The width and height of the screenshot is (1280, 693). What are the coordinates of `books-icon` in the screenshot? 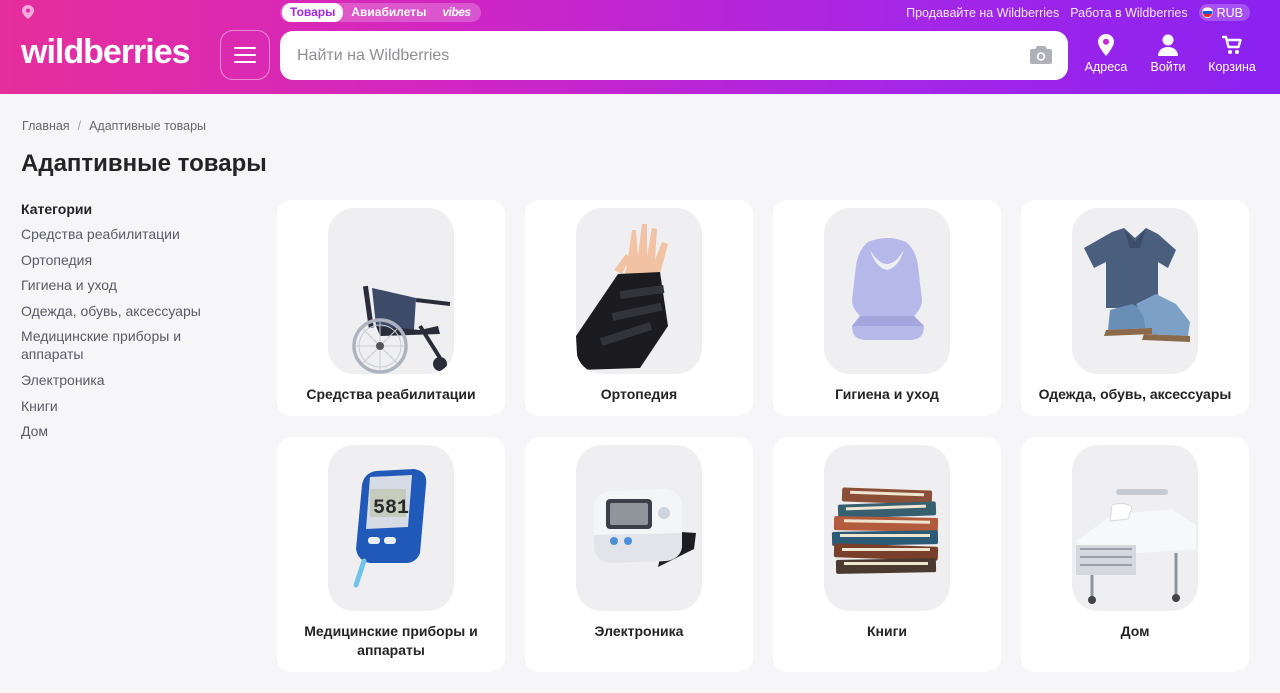 It's located at (885, 530).